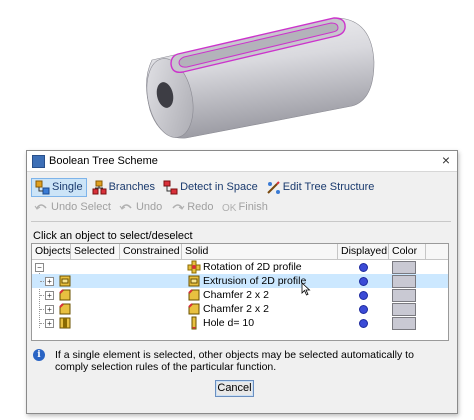 The width and height of the screenshot is (474, 420). What do you see at coordinates (260, 251) in the screenshot?
I see `column-solid: Solid` at bounding box center [260, 251].